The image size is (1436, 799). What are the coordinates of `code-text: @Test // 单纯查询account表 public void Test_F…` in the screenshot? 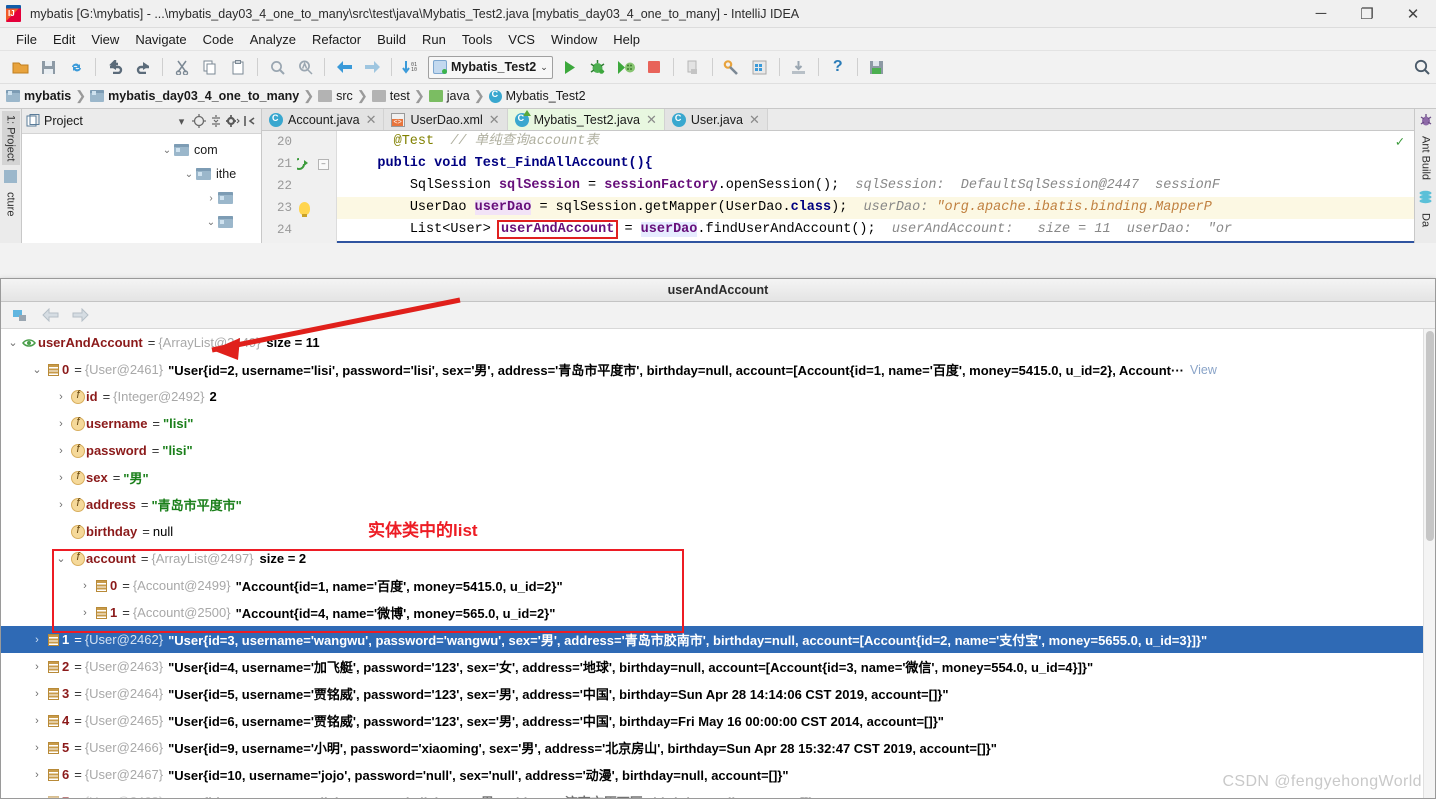 It's located at (875, 187).